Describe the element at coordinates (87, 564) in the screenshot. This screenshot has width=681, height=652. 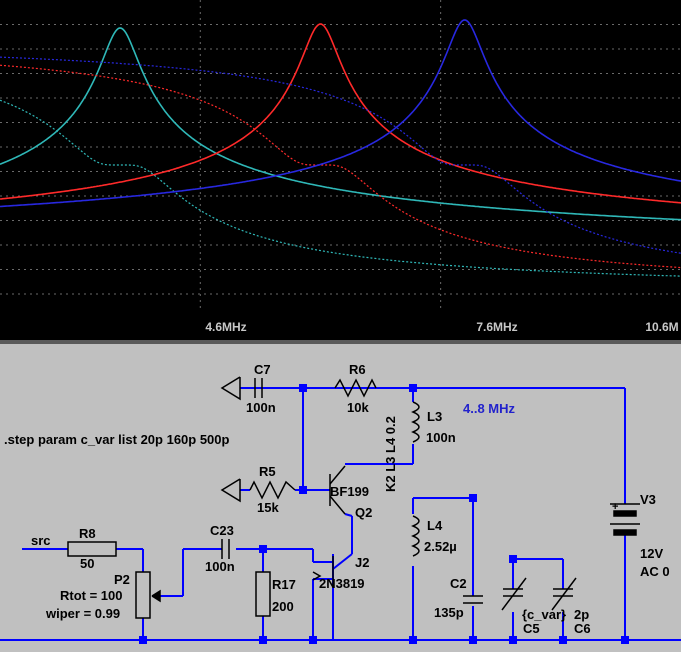
I see `r8-value: 50` at that location.